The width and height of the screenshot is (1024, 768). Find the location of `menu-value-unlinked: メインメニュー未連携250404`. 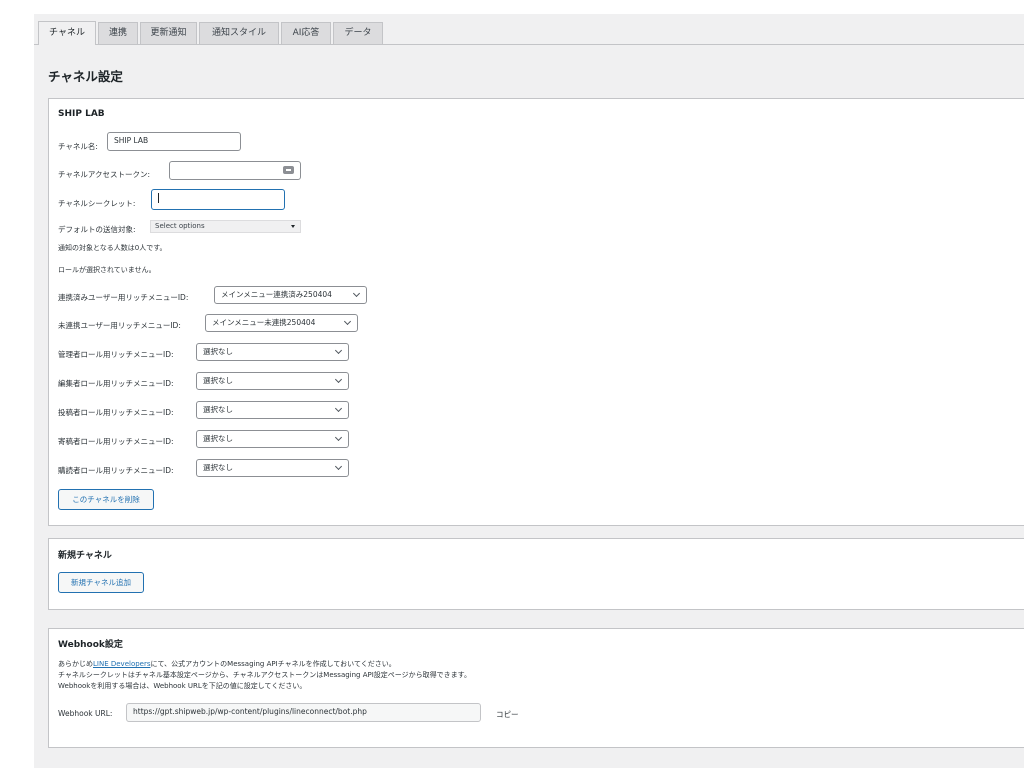

menu-value-unlinked: メインメニュー未連携250404 is located at coordinates (264, 322).